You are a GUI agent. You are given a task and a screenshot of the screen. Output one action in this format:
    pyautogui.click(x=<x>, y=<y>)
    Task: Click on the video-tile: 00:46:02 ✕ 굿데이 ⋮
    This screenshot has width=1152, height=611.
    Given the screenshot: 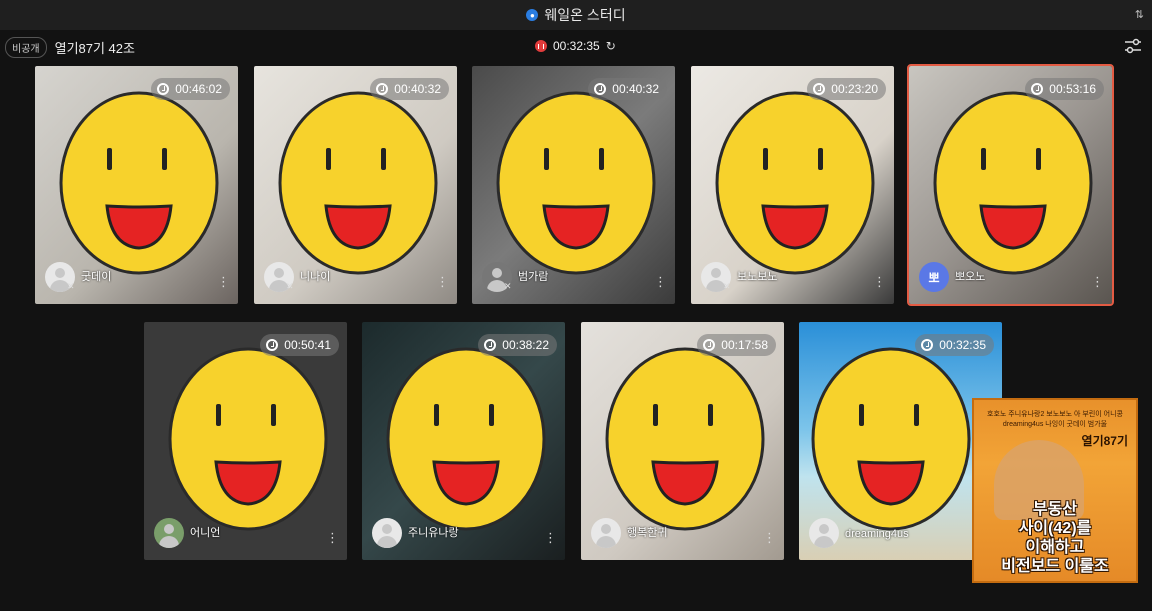 What is the action you would take?
    pyautogui.click(x=136, y=185)
    